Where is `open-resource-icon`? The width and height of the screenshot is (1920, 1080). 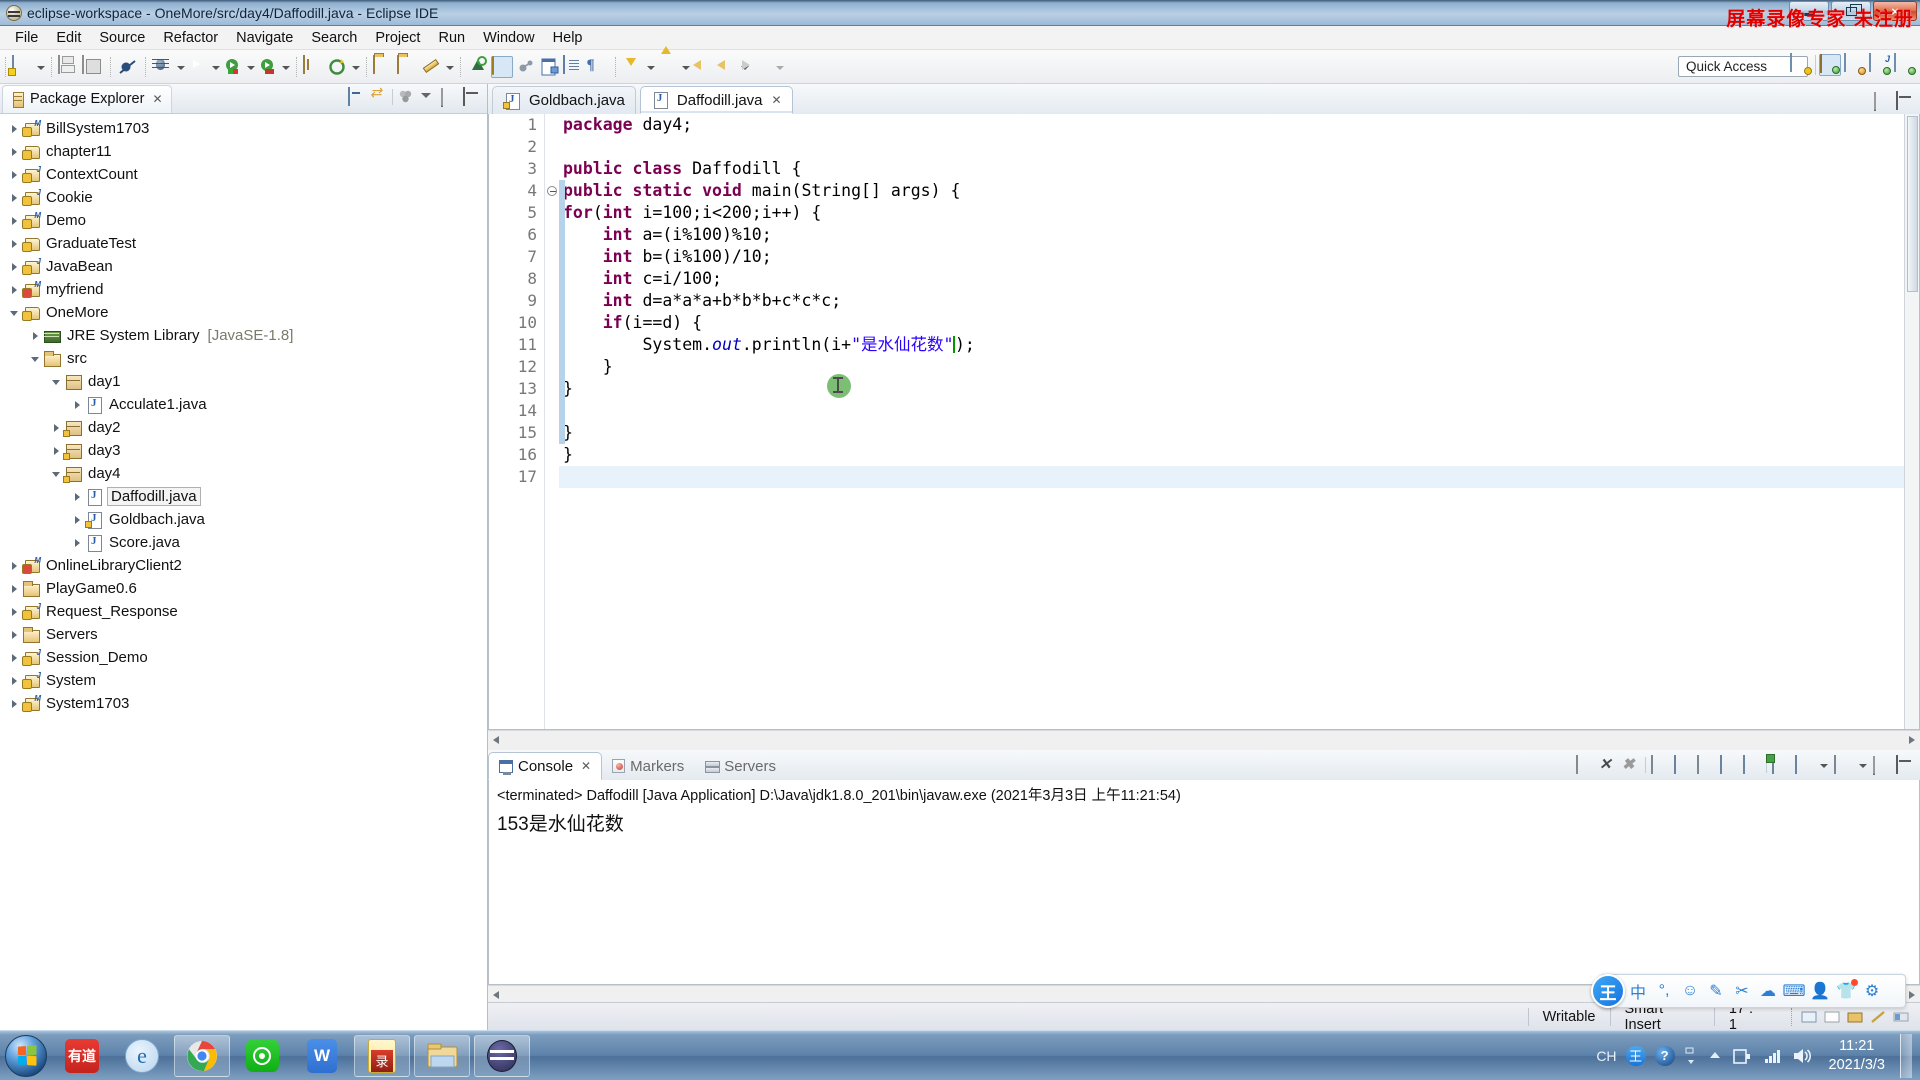 open-resource-icon is located at coordinates (408, 66).